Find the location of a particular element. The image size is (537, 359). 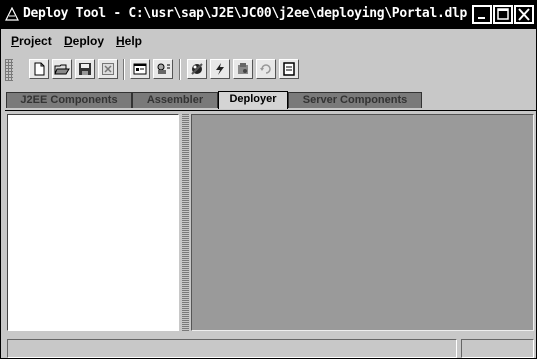

toolbar is located at coordinates (268, 69).